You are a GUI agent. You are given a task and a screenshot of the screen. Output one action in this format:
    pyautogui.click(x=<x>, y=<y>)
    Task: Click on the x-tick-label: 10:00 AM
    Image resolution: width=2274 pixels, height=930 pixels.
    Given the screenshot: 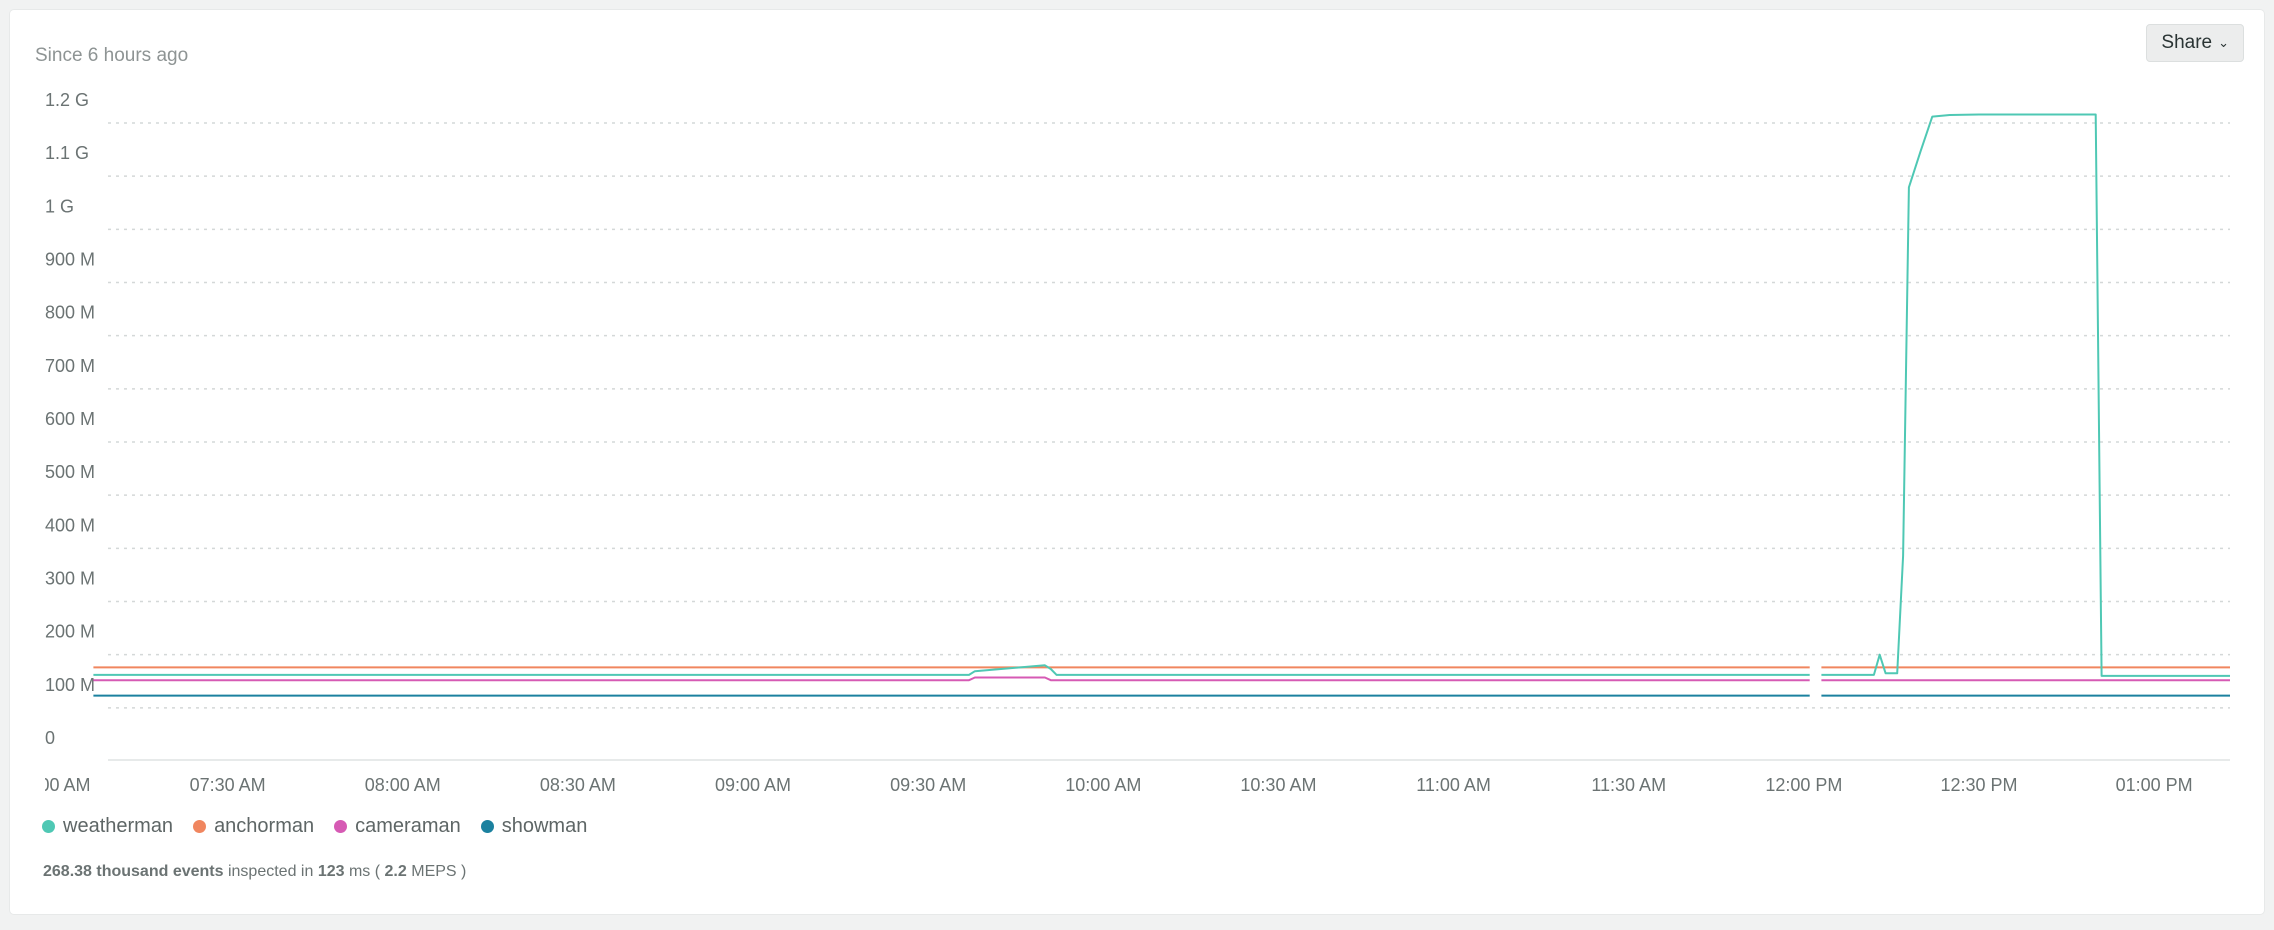 What is the action you would take?
    pyautogui.click(x=1103, y=785)
    